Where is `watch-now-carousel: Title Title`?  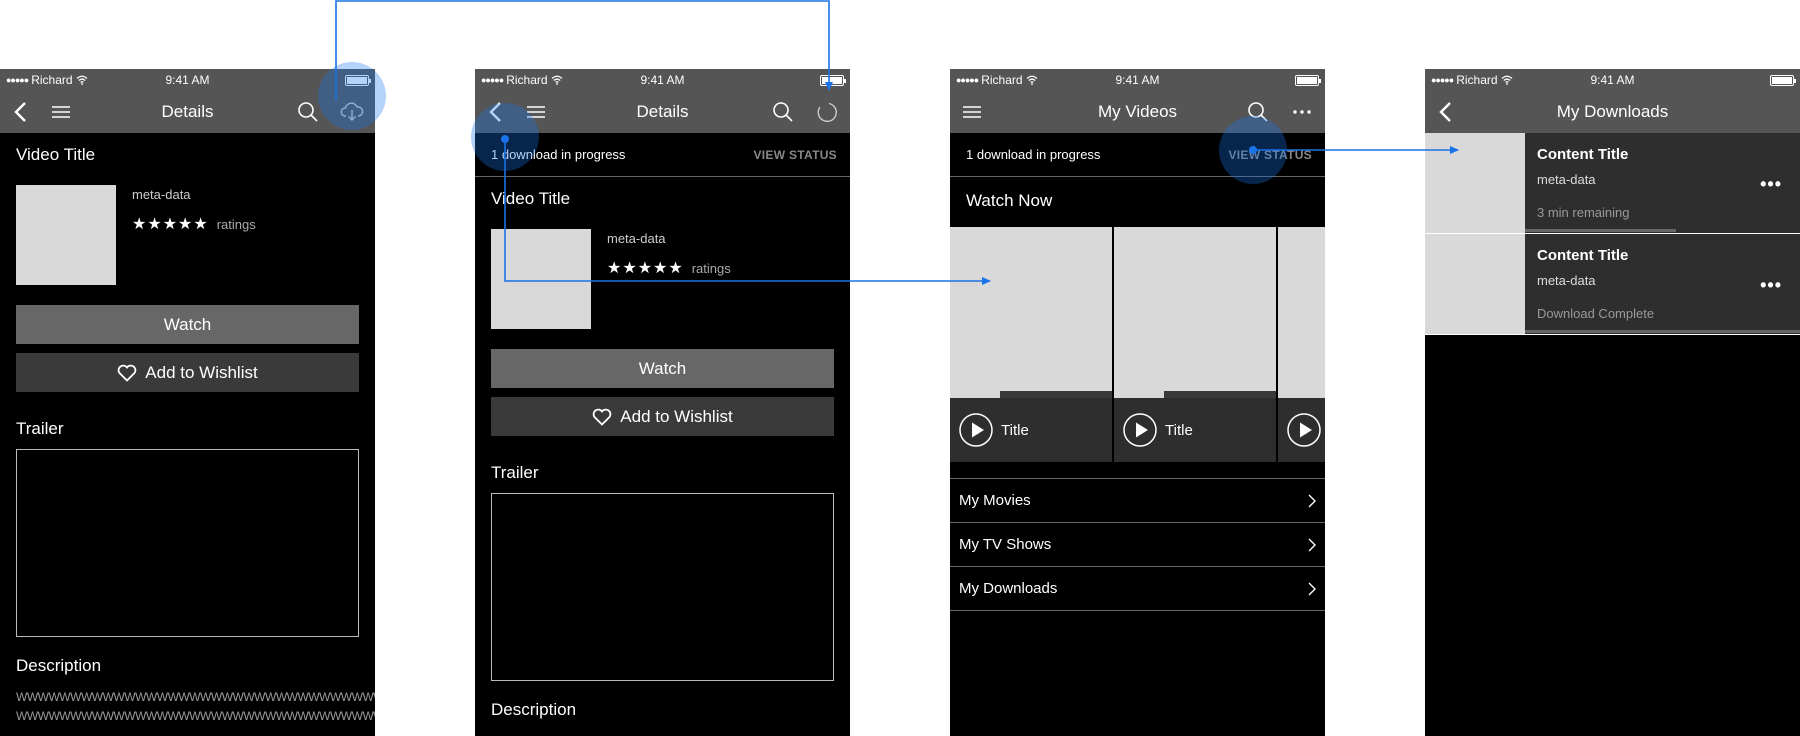
watch-now-carousel: Title Title is located at coordinates (1137, 344).